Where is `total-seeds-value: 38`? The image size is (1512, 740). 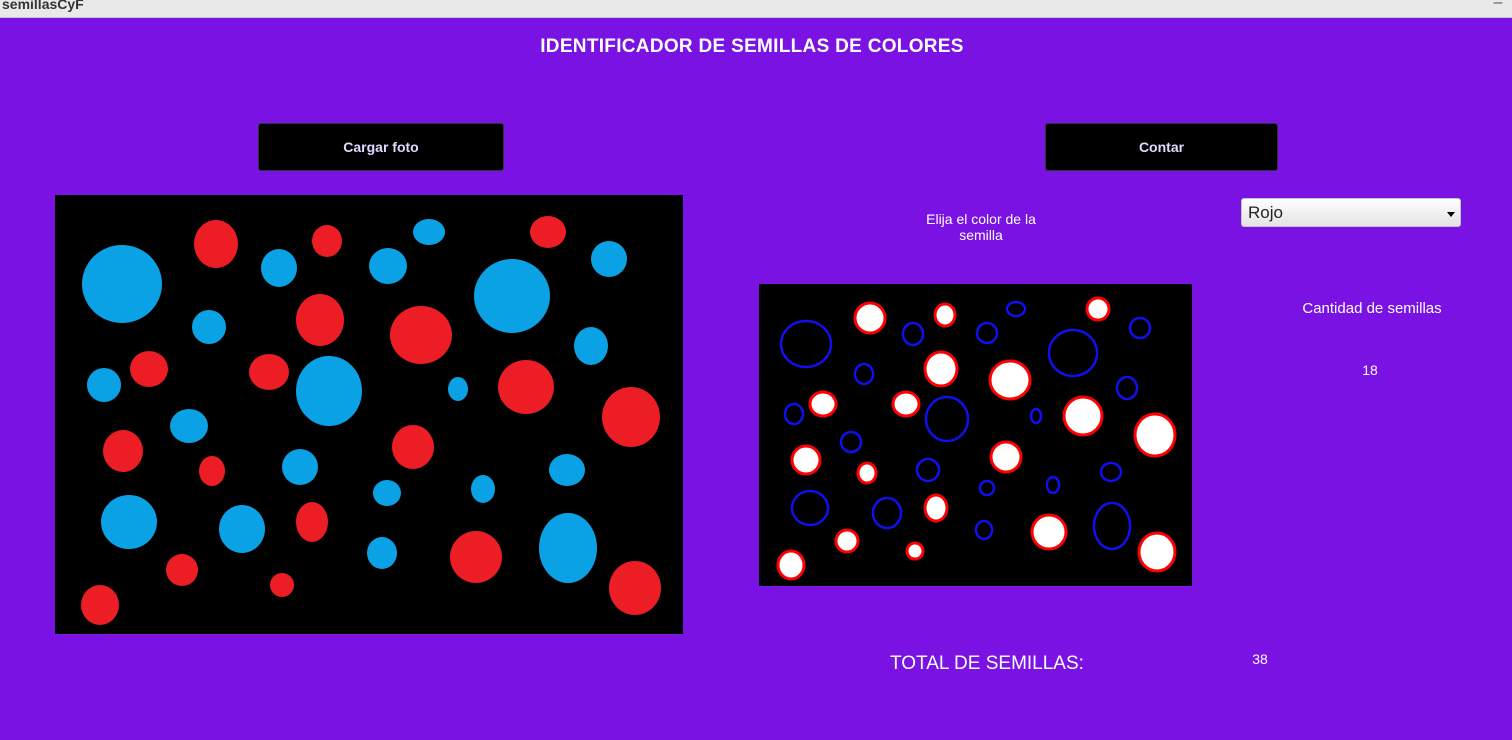
total-seeds-value: 38 is located at coordinates (1260, 659).